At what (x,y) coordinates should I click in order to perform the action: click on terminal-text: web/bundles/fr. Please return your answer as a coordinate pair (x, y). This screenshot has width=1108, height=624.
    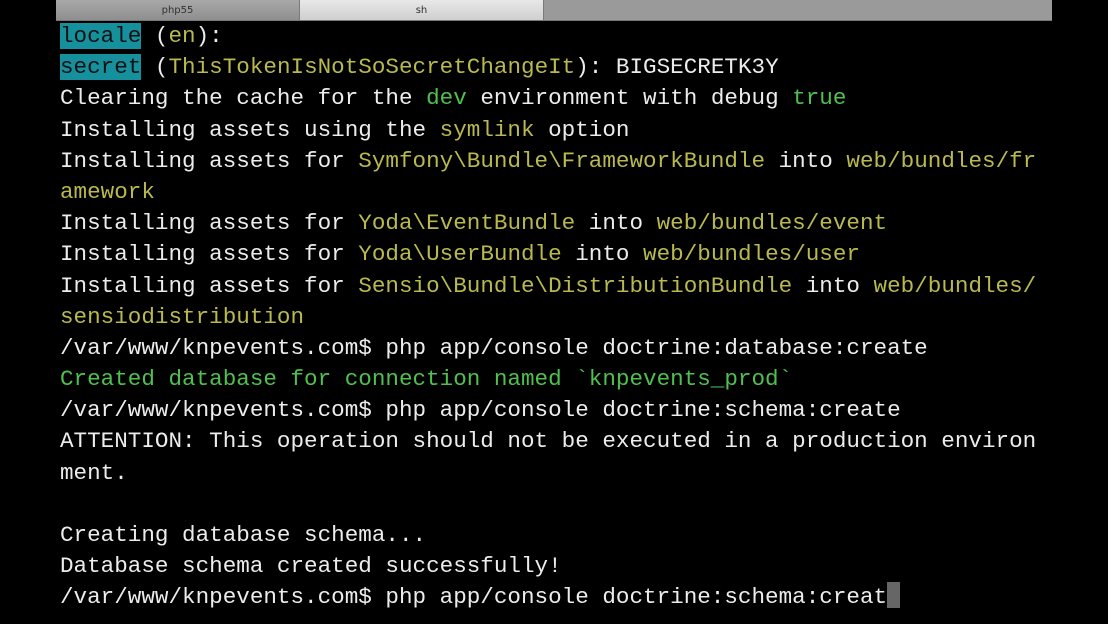
    Looking at the image, I should click on (941, 160).